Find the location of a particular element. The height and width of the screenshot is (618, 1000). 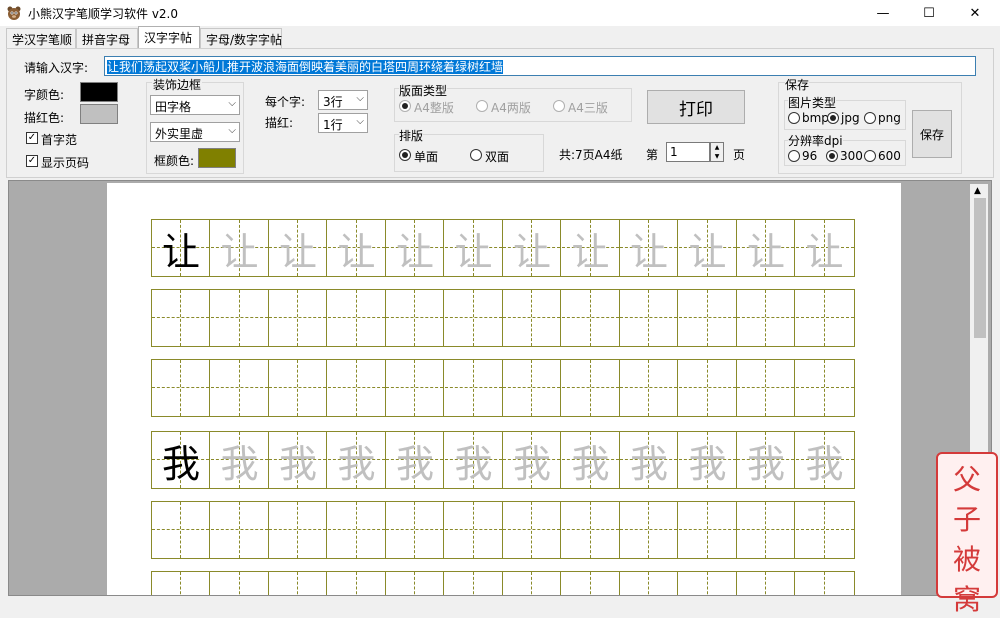

grid-type-select: 田字格 ⌵ is located at coordinates (195, 105).